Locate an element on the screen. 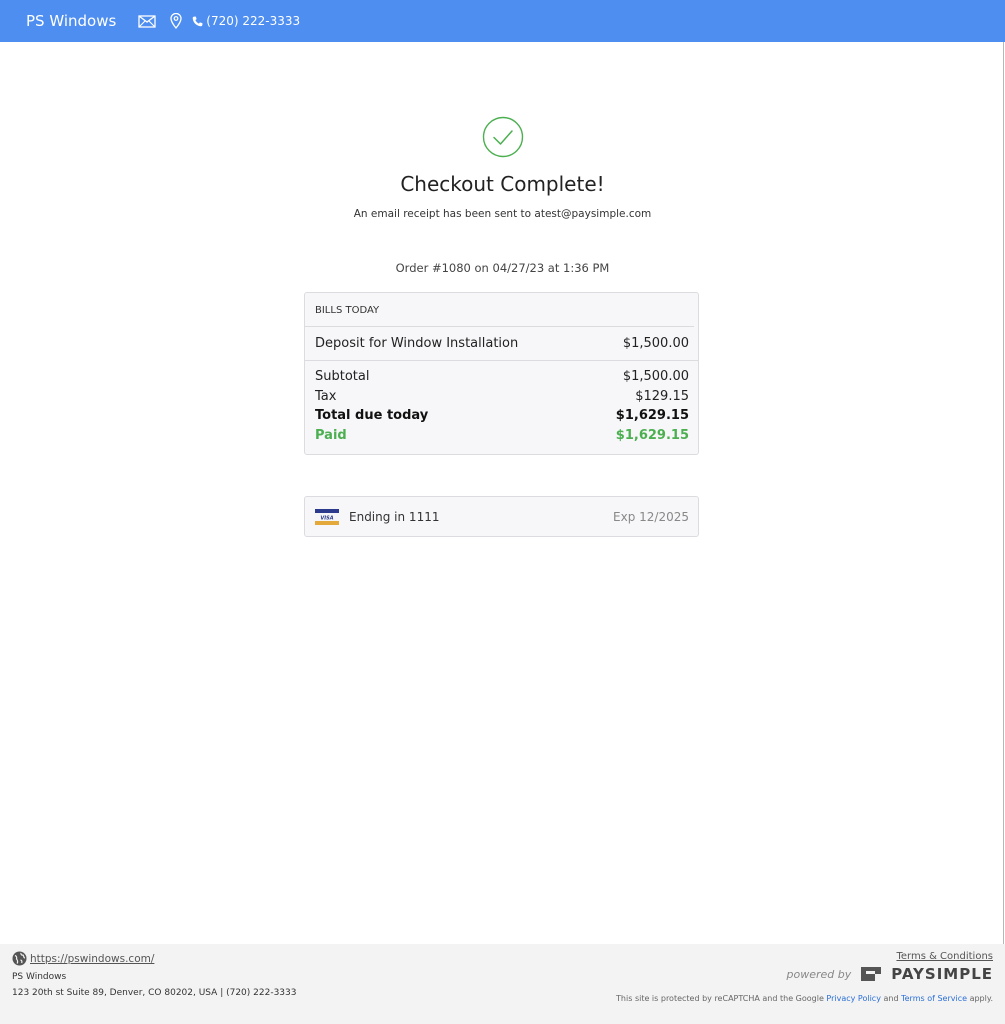 This screenshot has width=1005, height=1024. tax-label: Tax is located at coordinates (326, 396).